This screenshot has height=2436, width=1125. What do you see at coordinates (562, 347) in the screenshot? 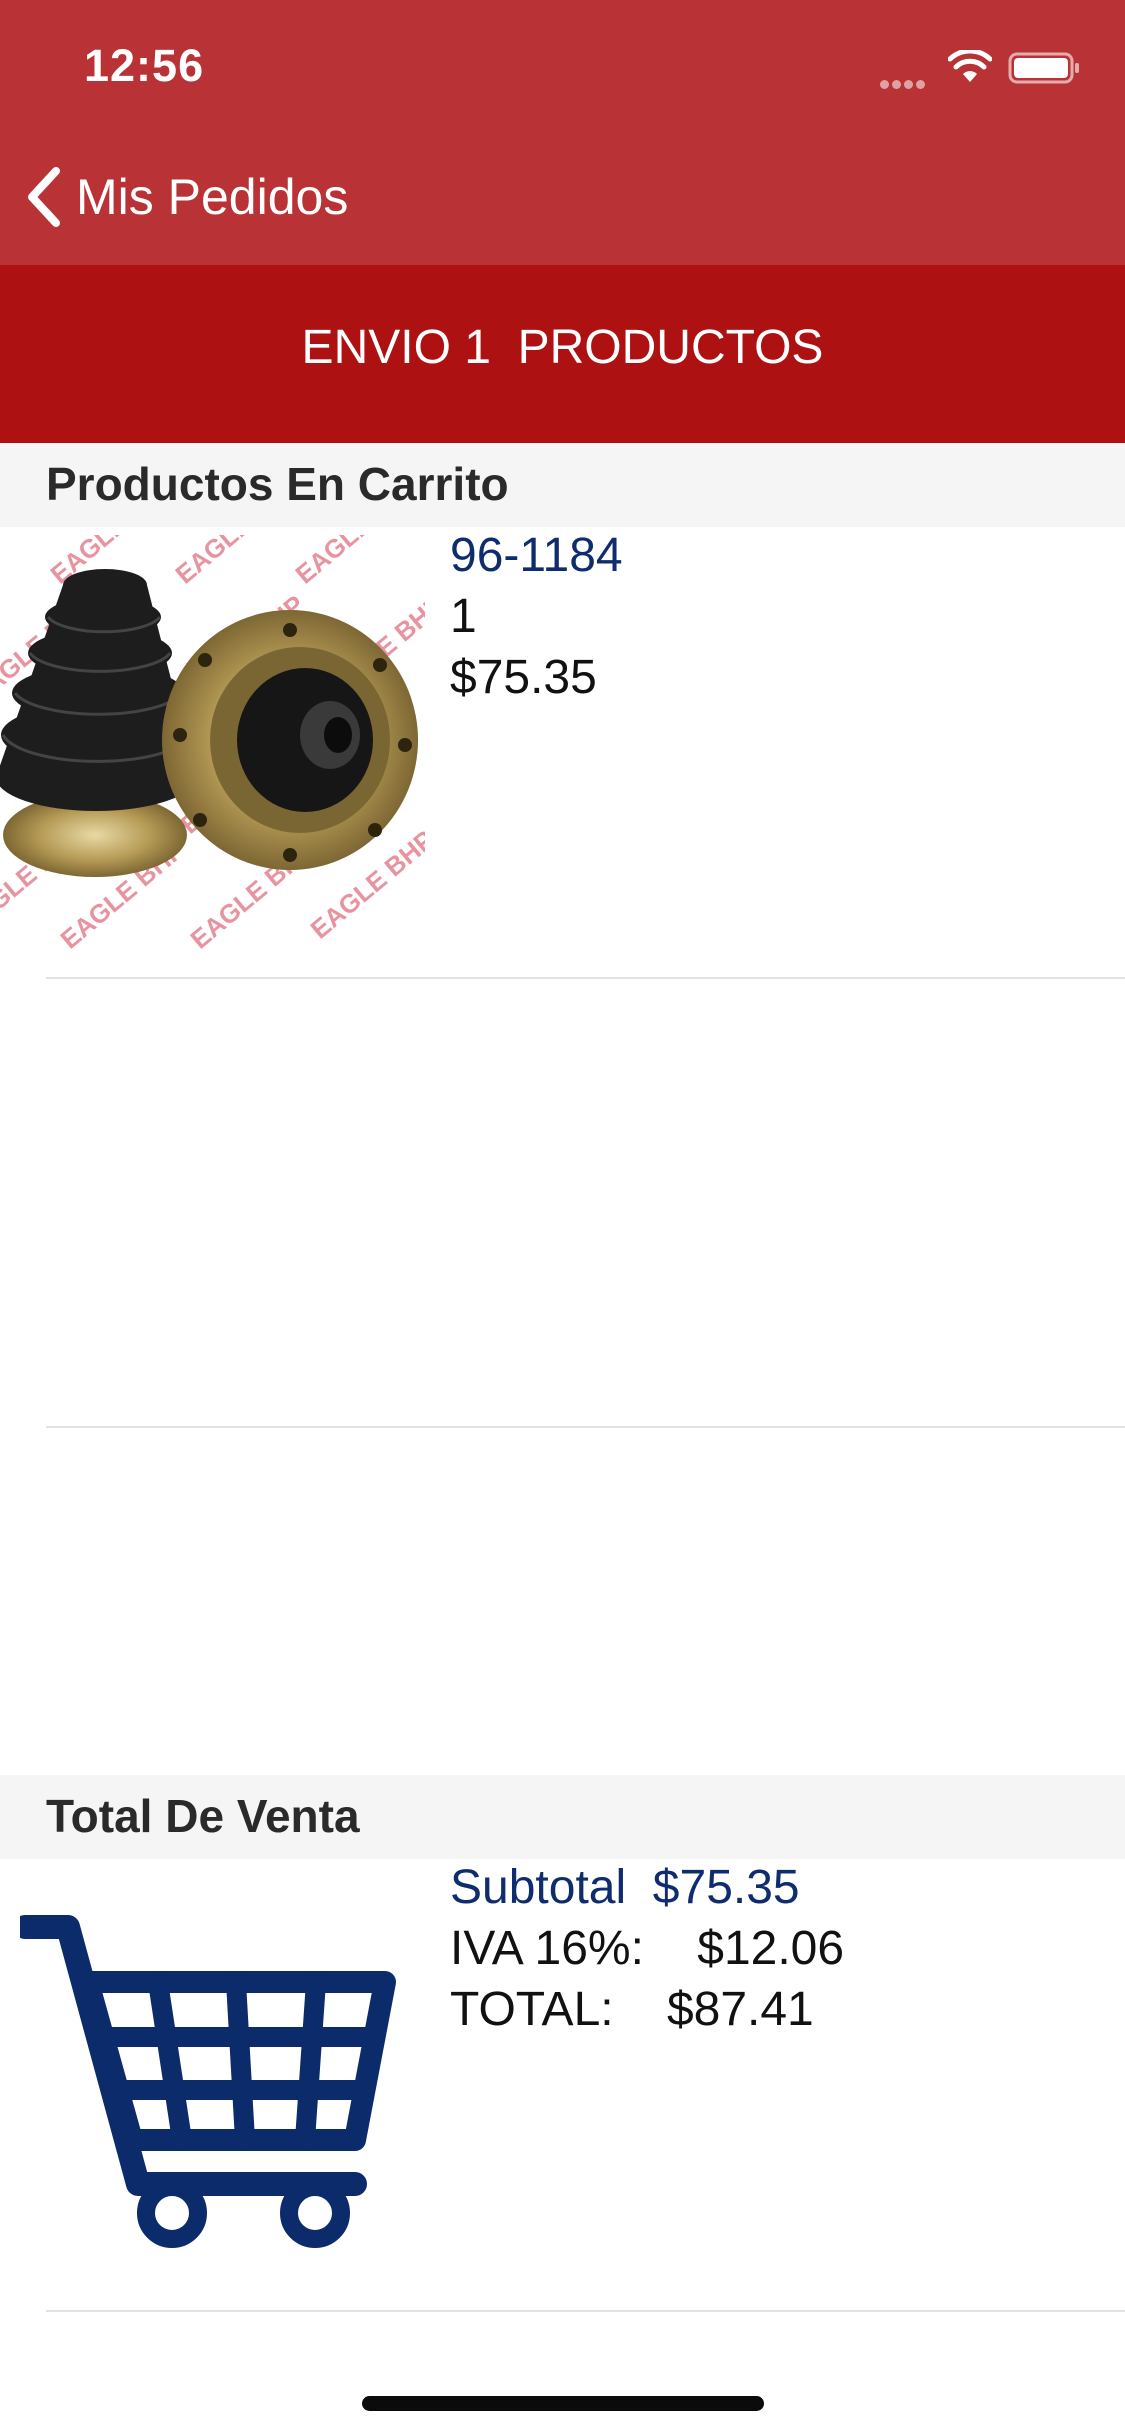
I see `shipment-banner-label: ENVIO 1 PRODUCTOS` at bounding box center [562, 347].